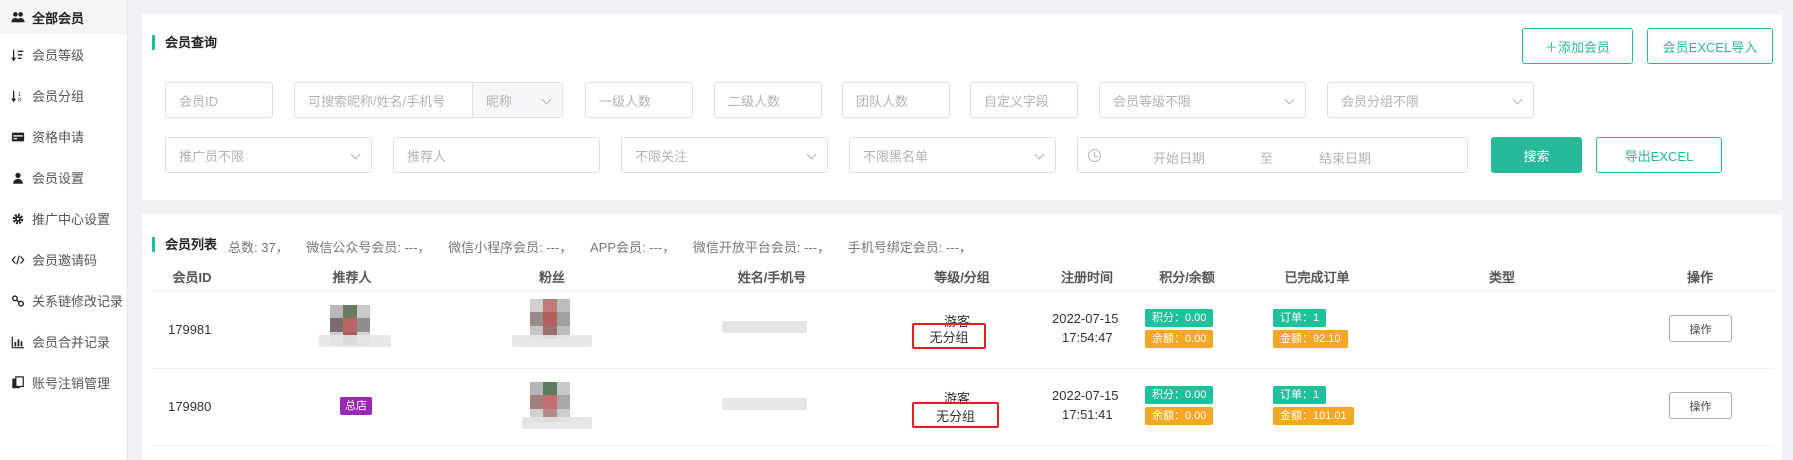 This screenshot has width=1793, height=460. I want to click on list-title: 会员列表, so click(184, 244).